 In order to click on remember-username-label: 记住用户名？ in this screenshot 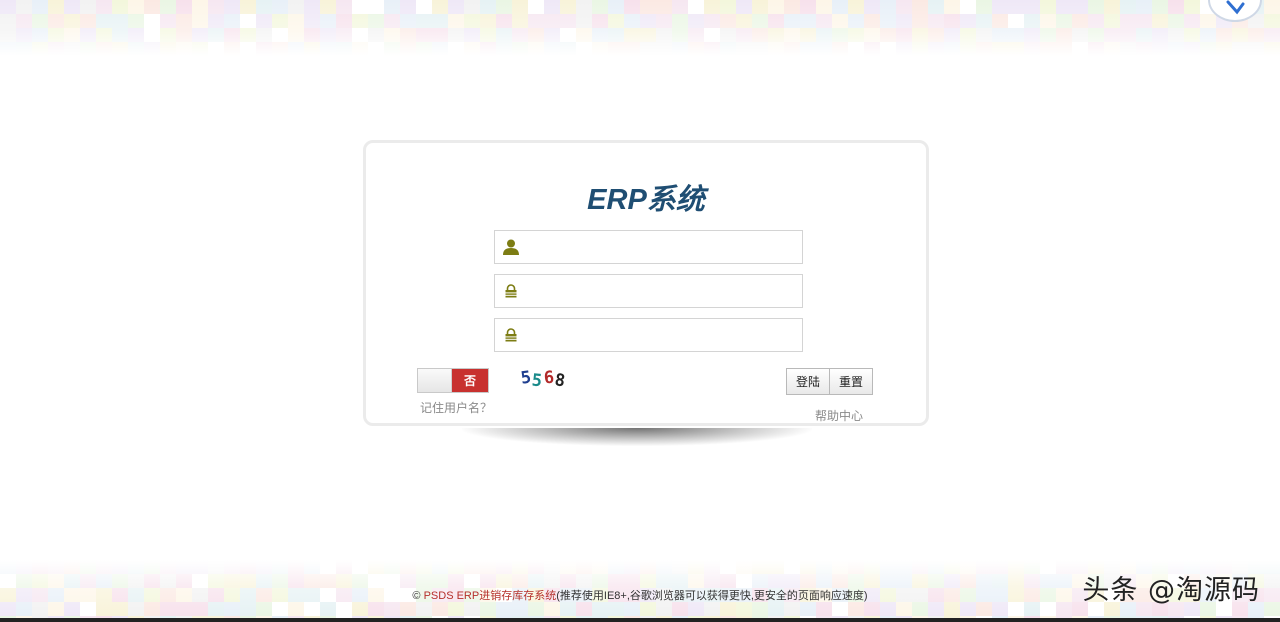, I will do `click(456, 408)`.